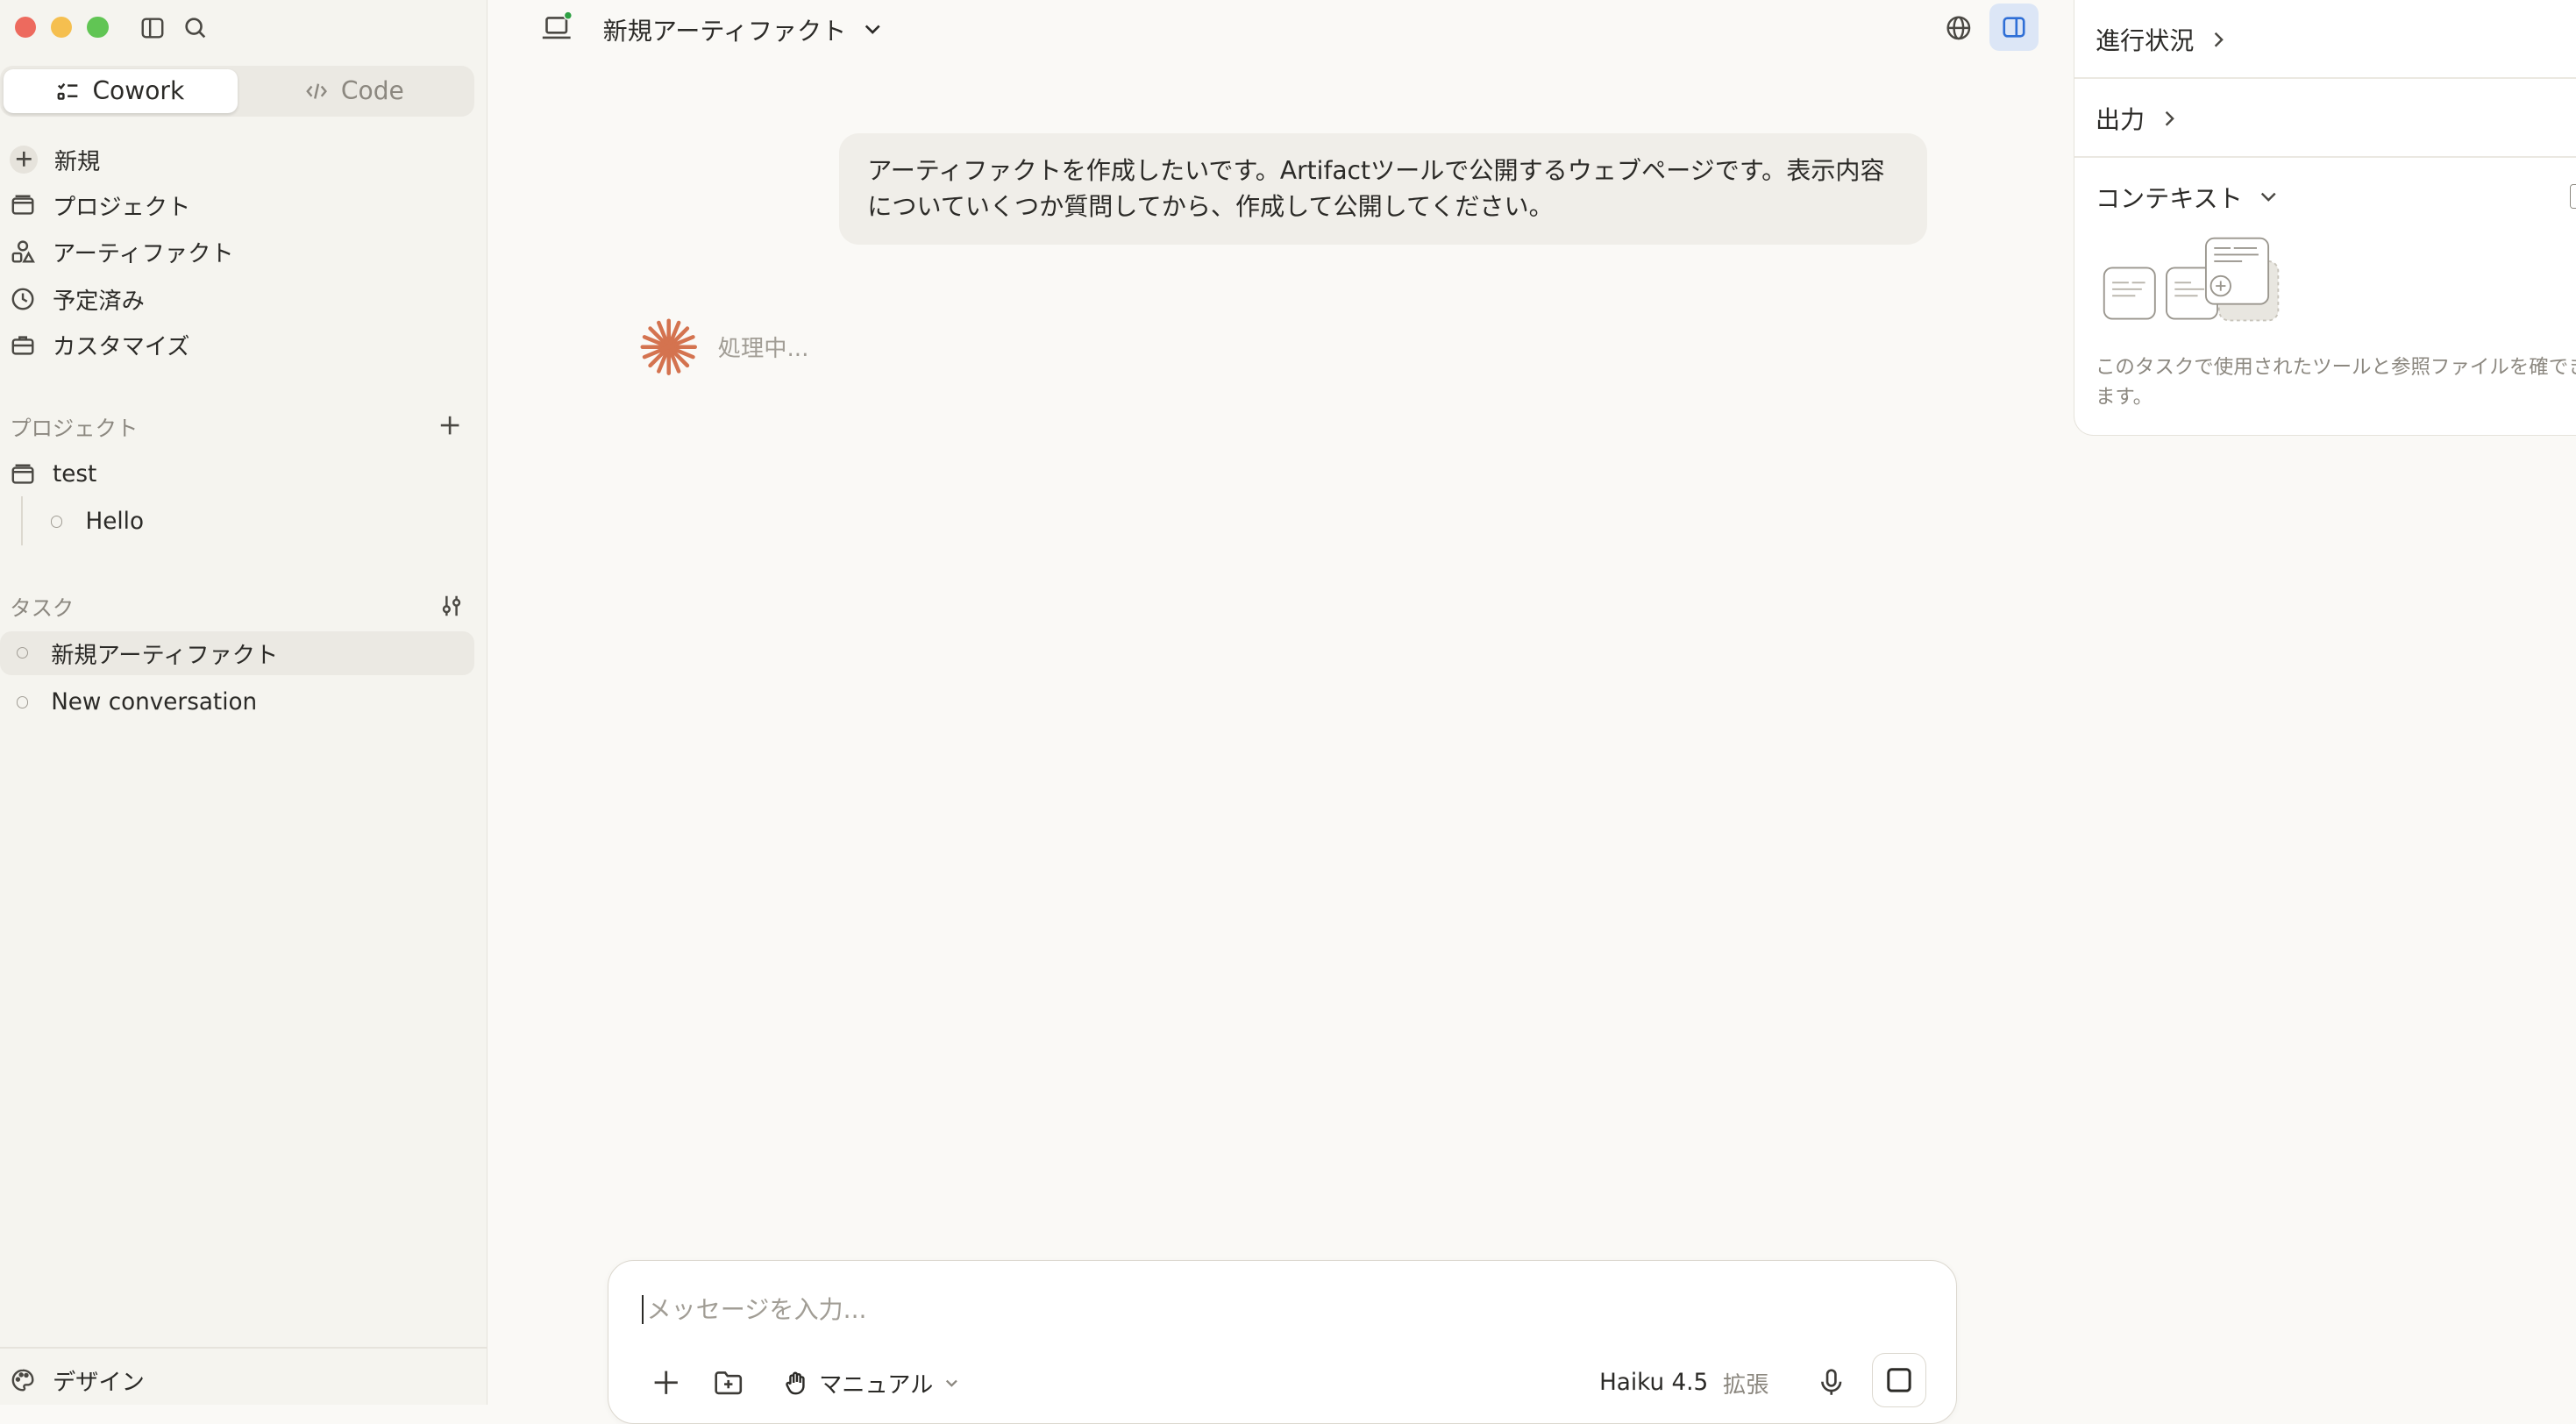 This screenshot has height=1424, width=2576. What do you see at coordinates (451, 606) in the screenshot?
I see `filter-icon` at bounding box center [451, 606].